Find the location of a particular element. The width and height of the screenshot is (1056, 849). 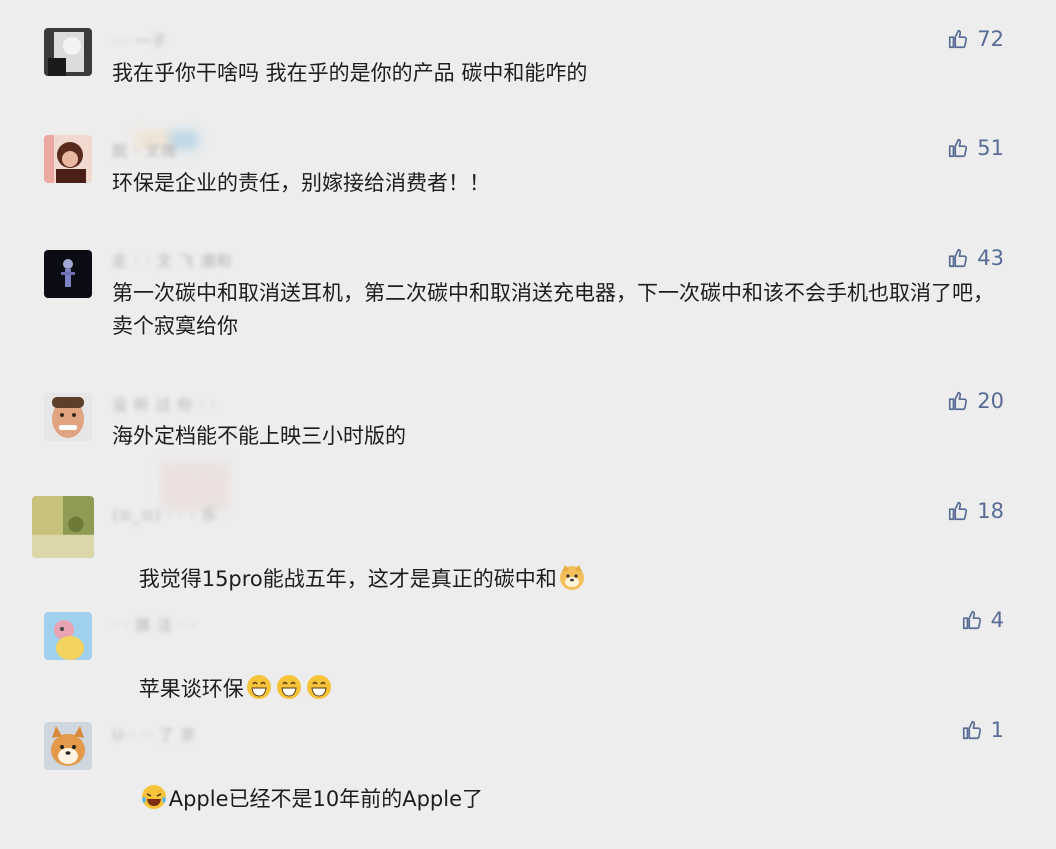

like-button: 4 is located at coordinates (982, 620).